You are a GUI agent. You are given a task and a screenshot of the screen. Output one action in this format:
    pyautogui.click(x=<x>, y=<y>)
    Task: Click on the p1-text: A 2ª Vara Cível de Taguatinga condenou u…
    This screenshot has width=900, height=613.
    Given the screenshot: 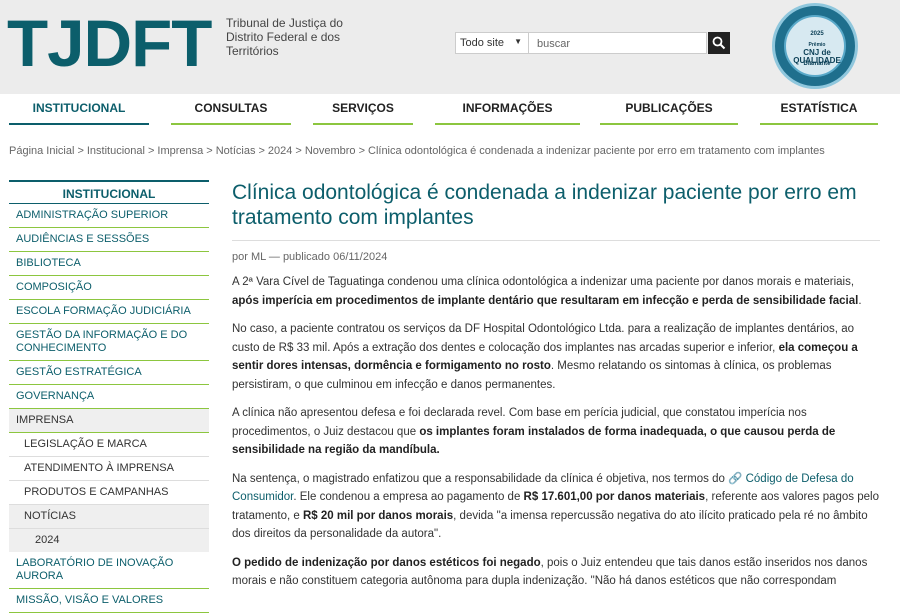 What is the action you would take?
    pyautogui.click(x=543, y=282)
    